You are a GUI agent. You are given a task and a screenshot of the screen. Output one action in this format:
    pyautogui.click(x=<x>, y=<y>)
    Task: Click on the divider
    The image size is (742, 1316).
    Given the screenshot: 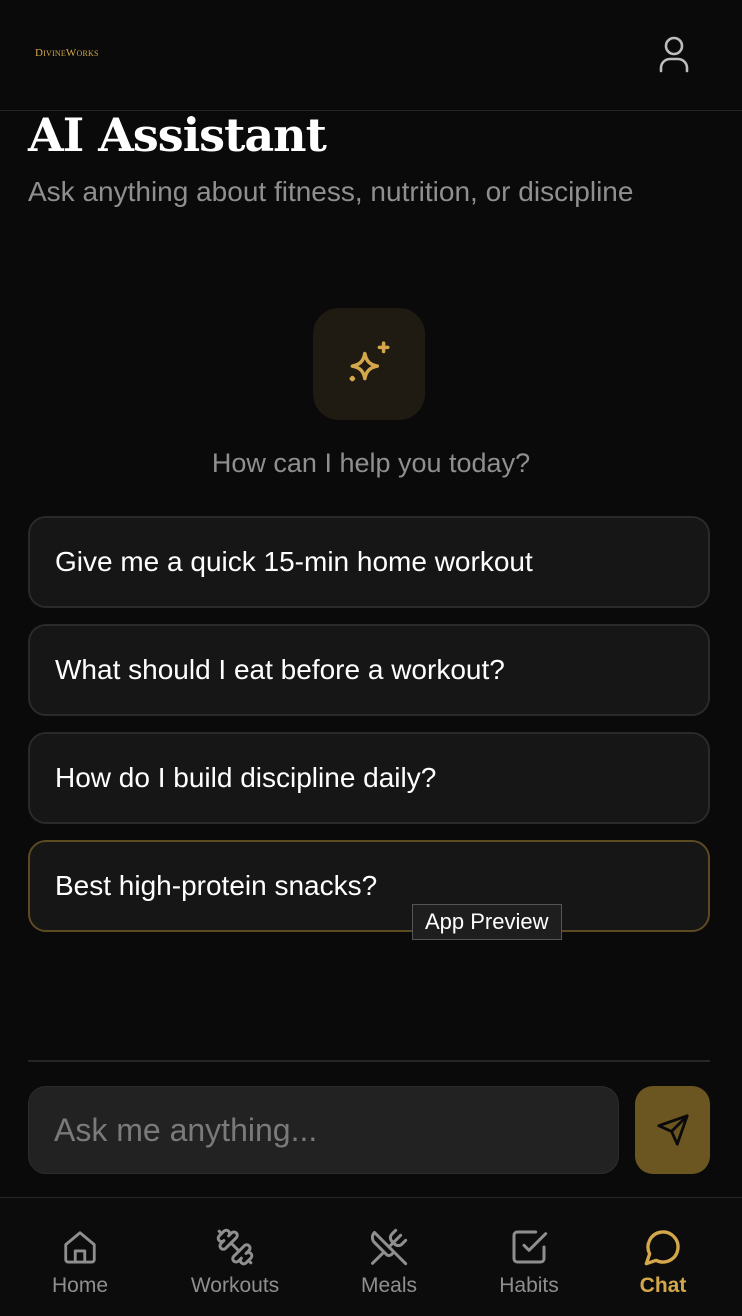 What is the action you would take?
    pyautogui.click(x=369, y=1061)
    